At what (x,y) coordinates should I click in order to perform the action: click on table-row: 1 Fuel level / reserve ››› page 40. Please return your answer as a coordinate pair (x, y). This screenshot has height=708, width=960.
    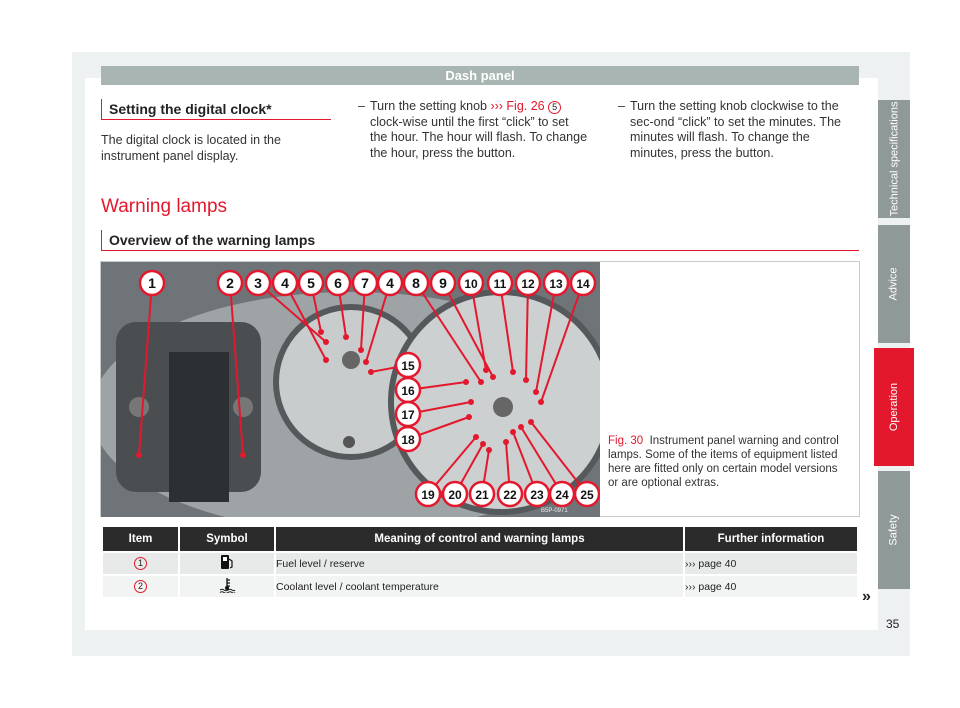
    Looking at the image, I should click on (480, 562).